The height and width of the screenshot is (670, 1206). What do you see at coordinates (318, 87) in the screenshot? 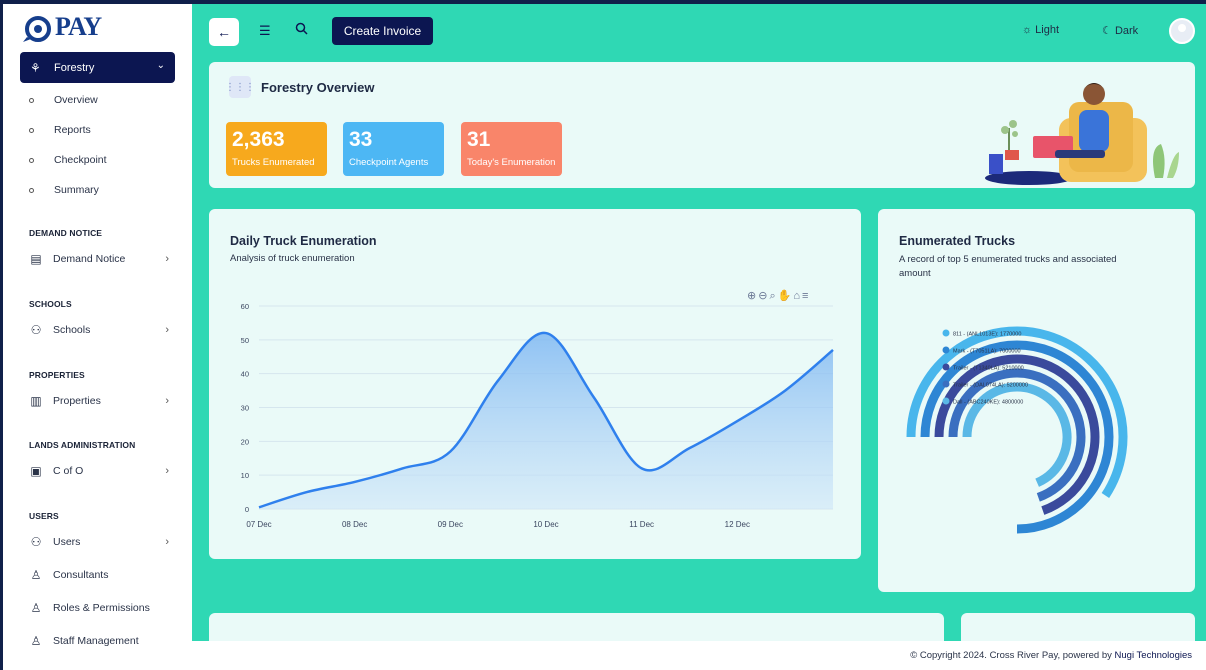
I see `page-title: Forestry Overview` at bounding box center [318, 87].